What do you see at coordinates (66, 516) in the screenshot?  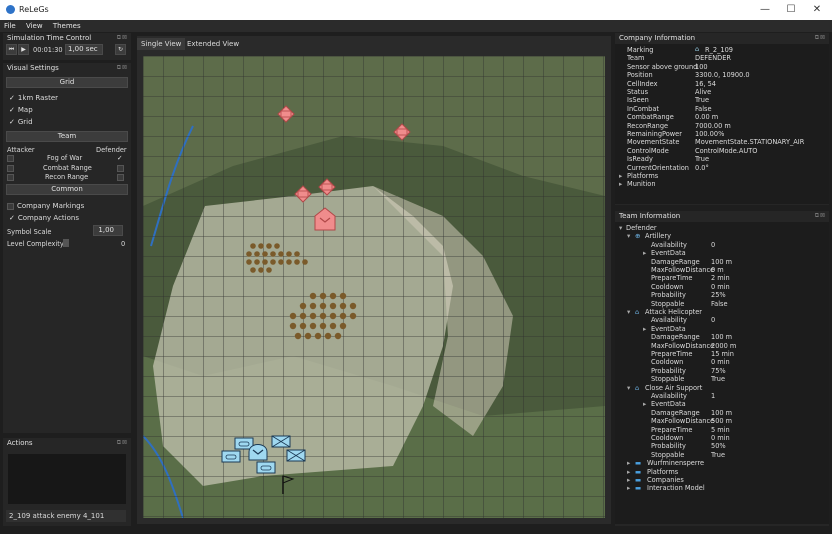 I see `action-log-entry: 2_109 attack enemy 4_101` at bounding box center [66, 516].